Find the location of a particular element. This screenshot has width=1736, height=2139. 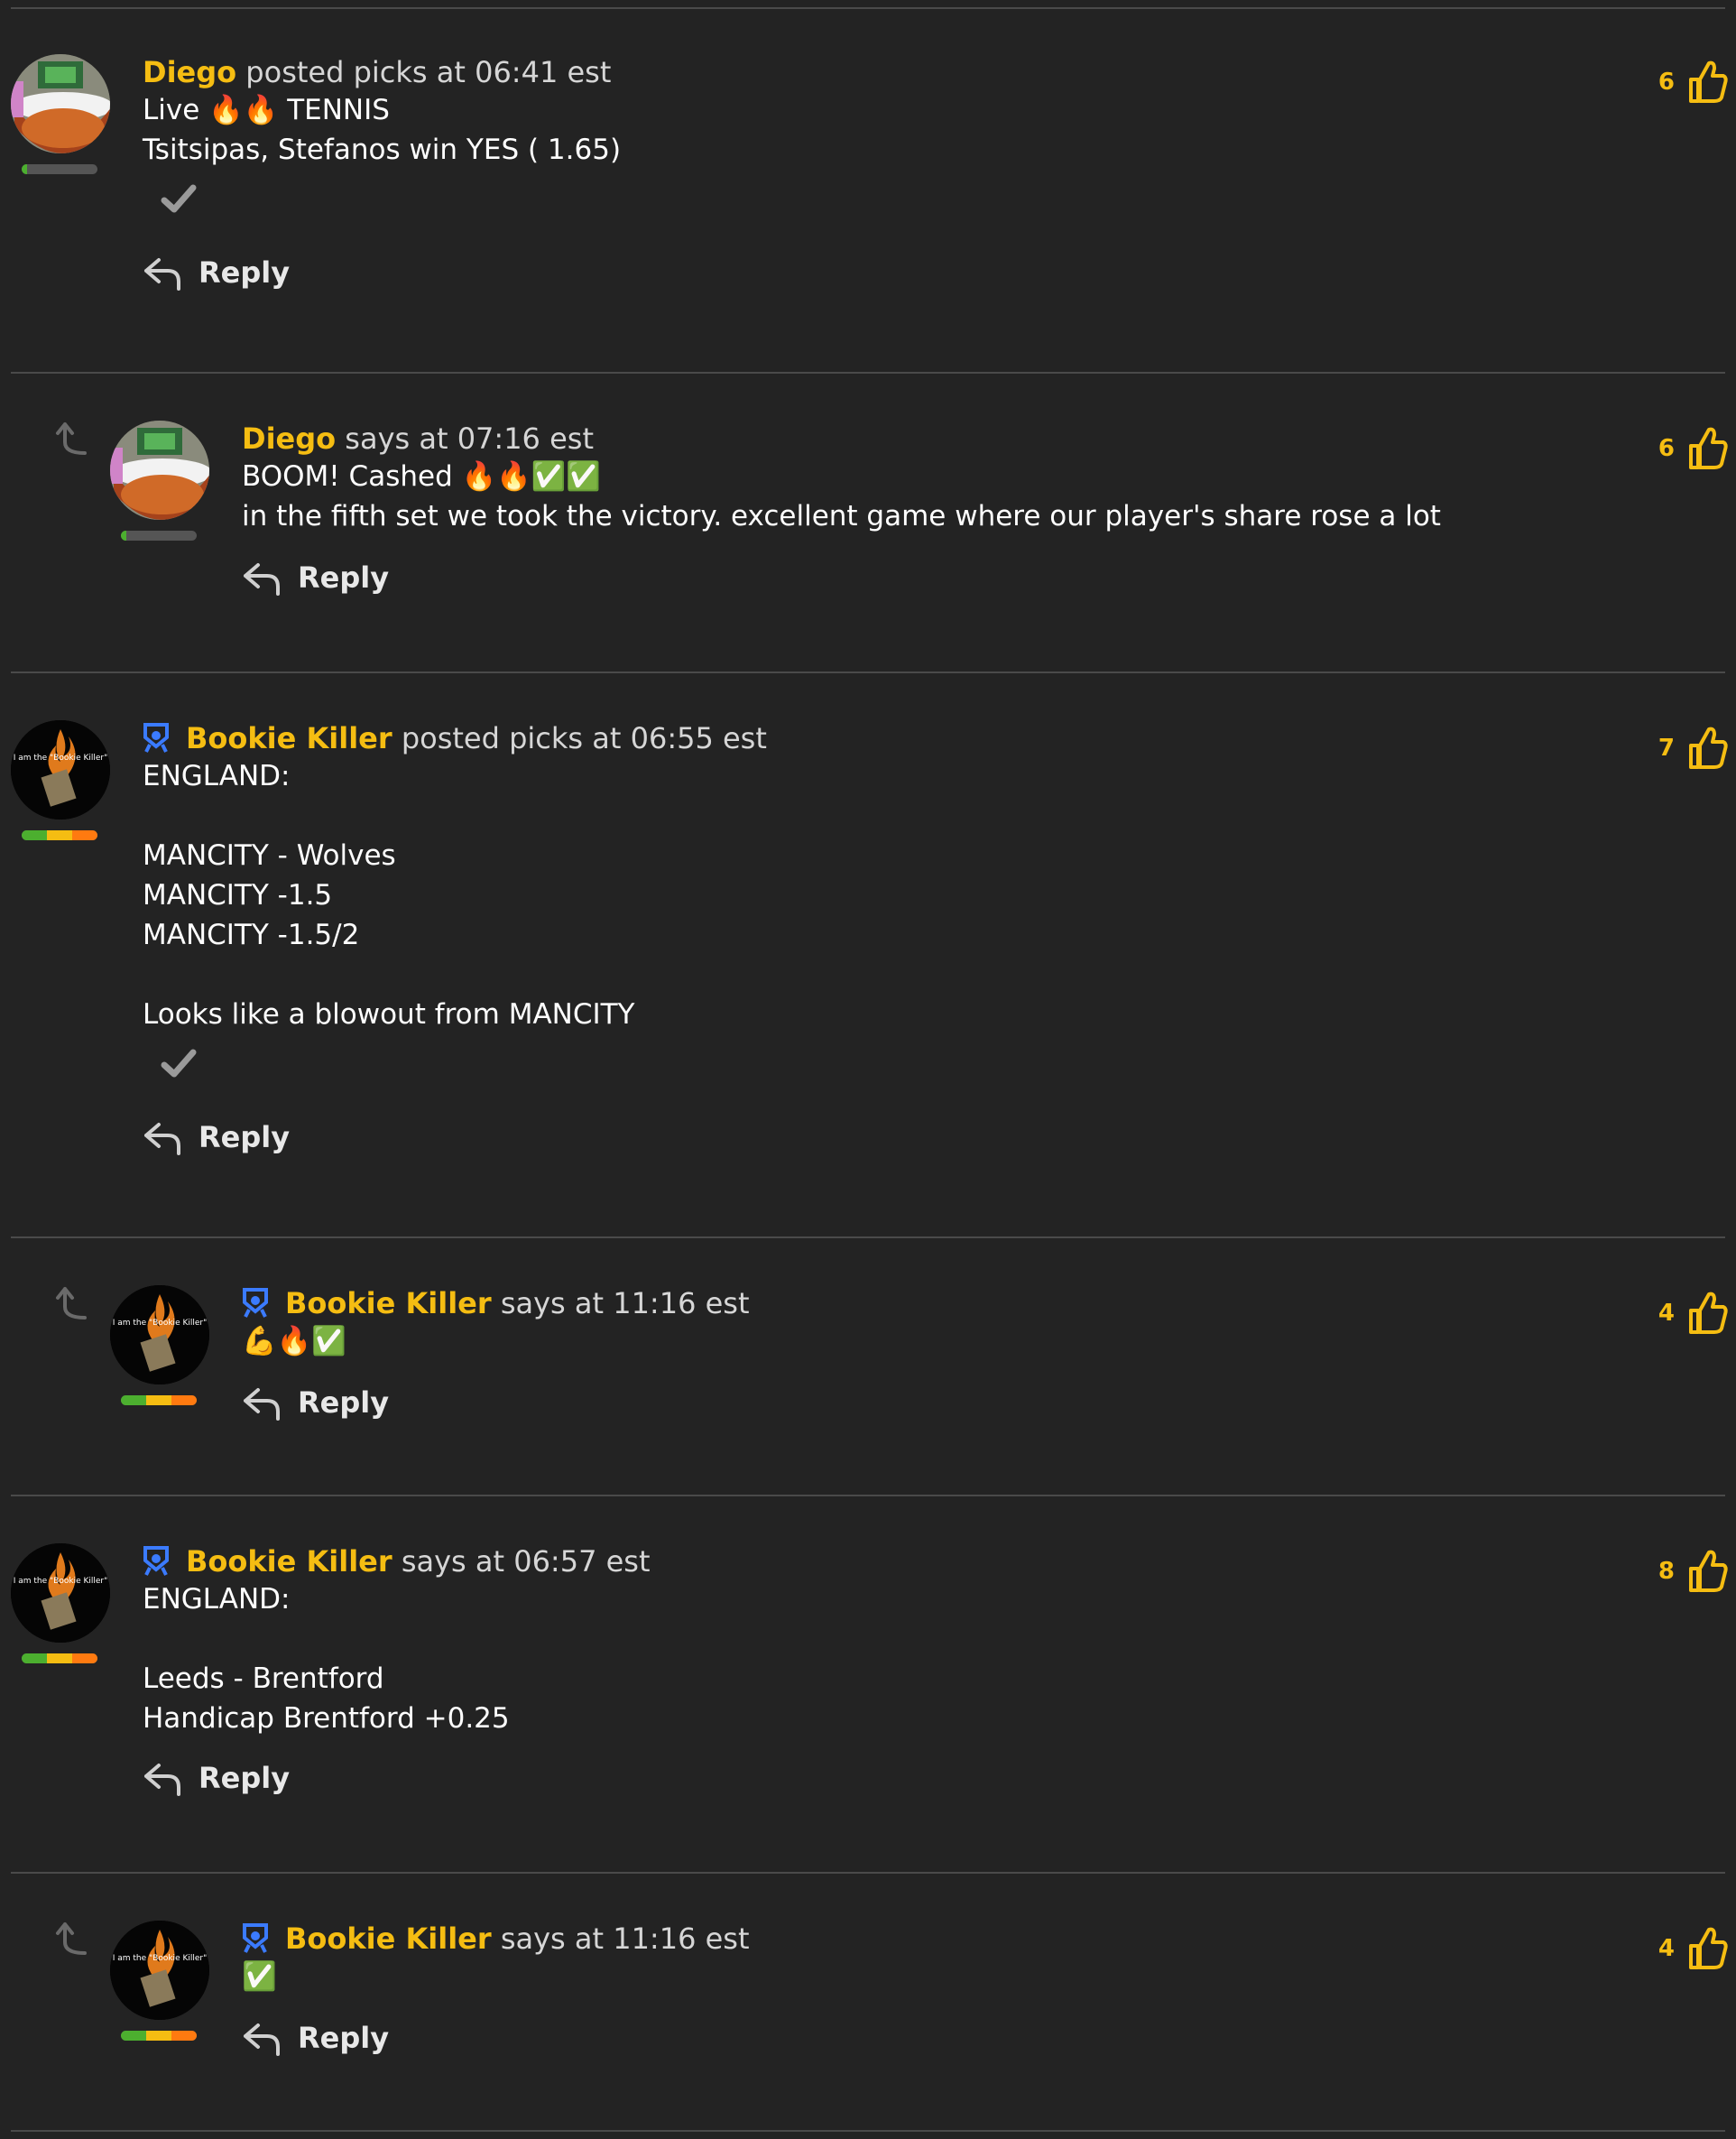

comment-header: Bookie Killer posted picks at 06:55 est is located at coordinates (455, 738).